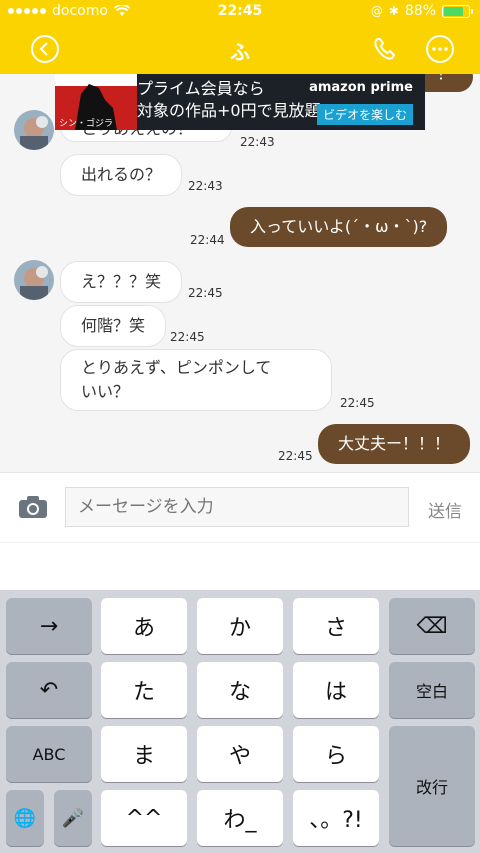  I want to click on key-na: な, so click(240, 690).